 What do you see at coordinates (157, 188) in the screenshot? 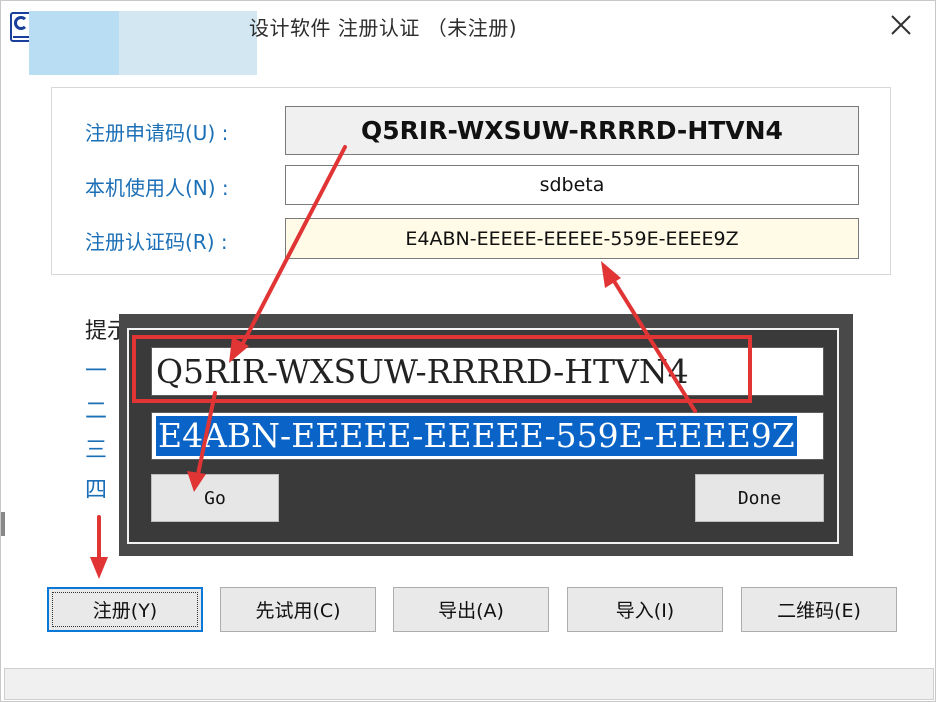
I see `user-label: 本机使用人(N) :` at bounding box center [157, 188].